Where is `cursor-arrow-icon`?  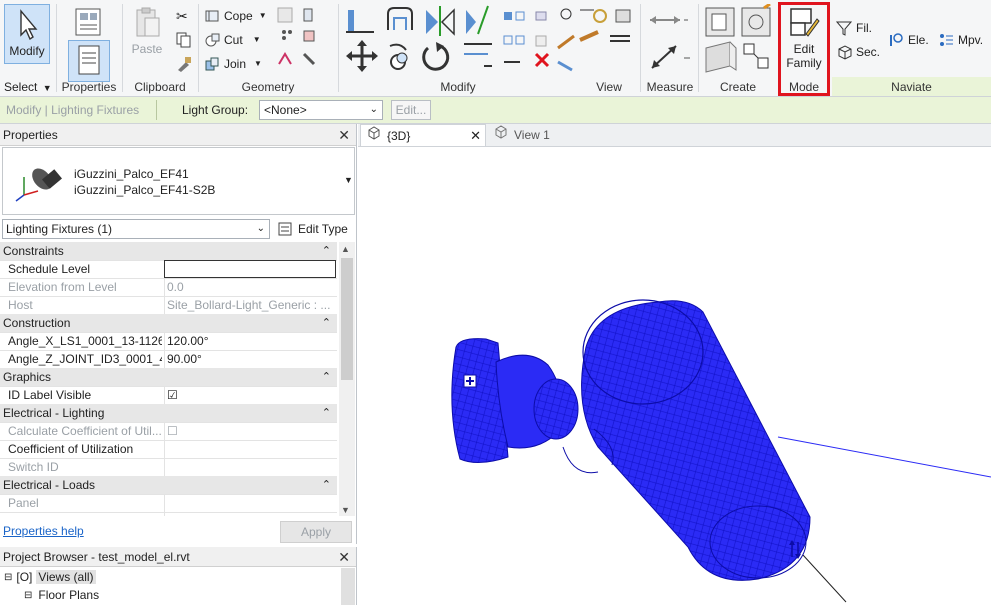 cursor-arrow-icon is located at coordinates (29, 25).